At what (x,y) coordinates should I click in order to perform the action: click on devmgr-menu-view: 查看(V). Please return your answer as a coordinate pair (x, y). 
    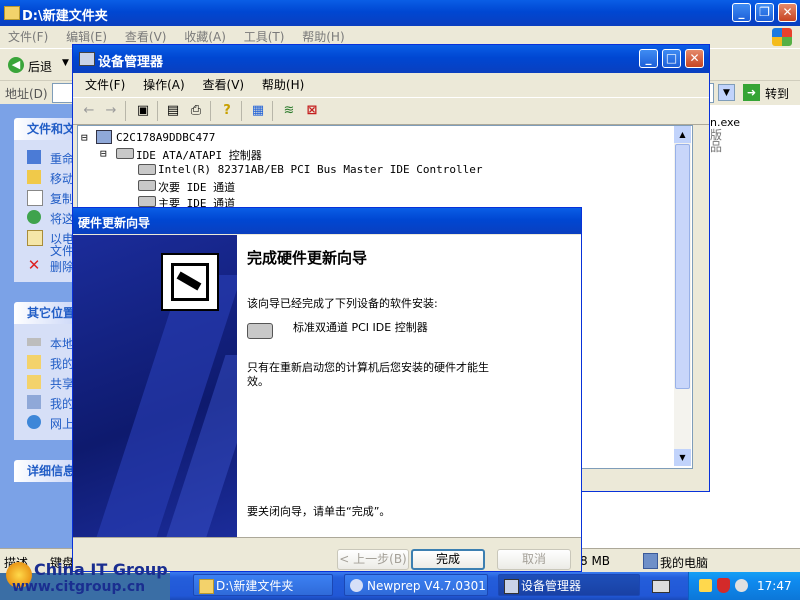
    Looking at the image, I should click on (224, 85).